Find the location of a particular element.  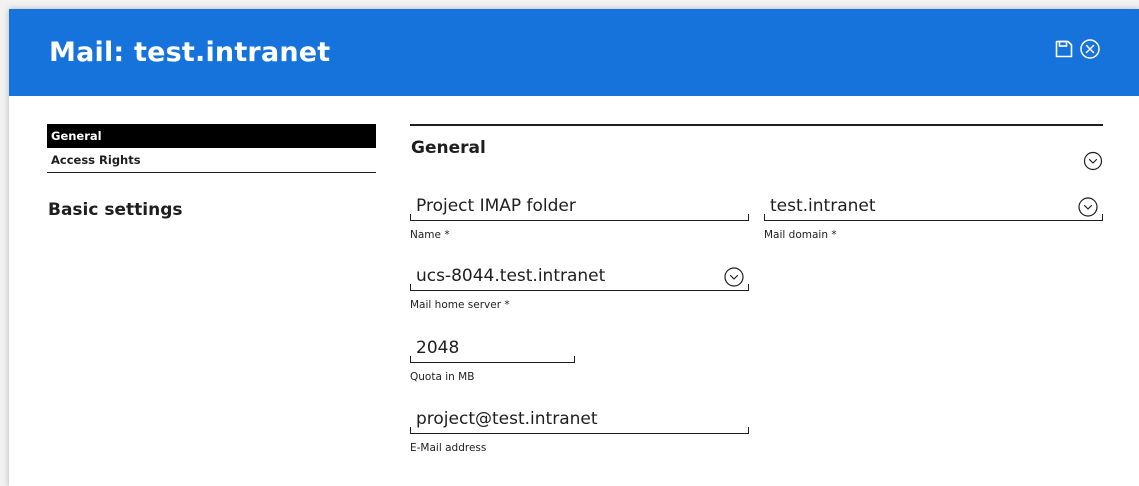

save-icon is located at coordinates (1064, 49).